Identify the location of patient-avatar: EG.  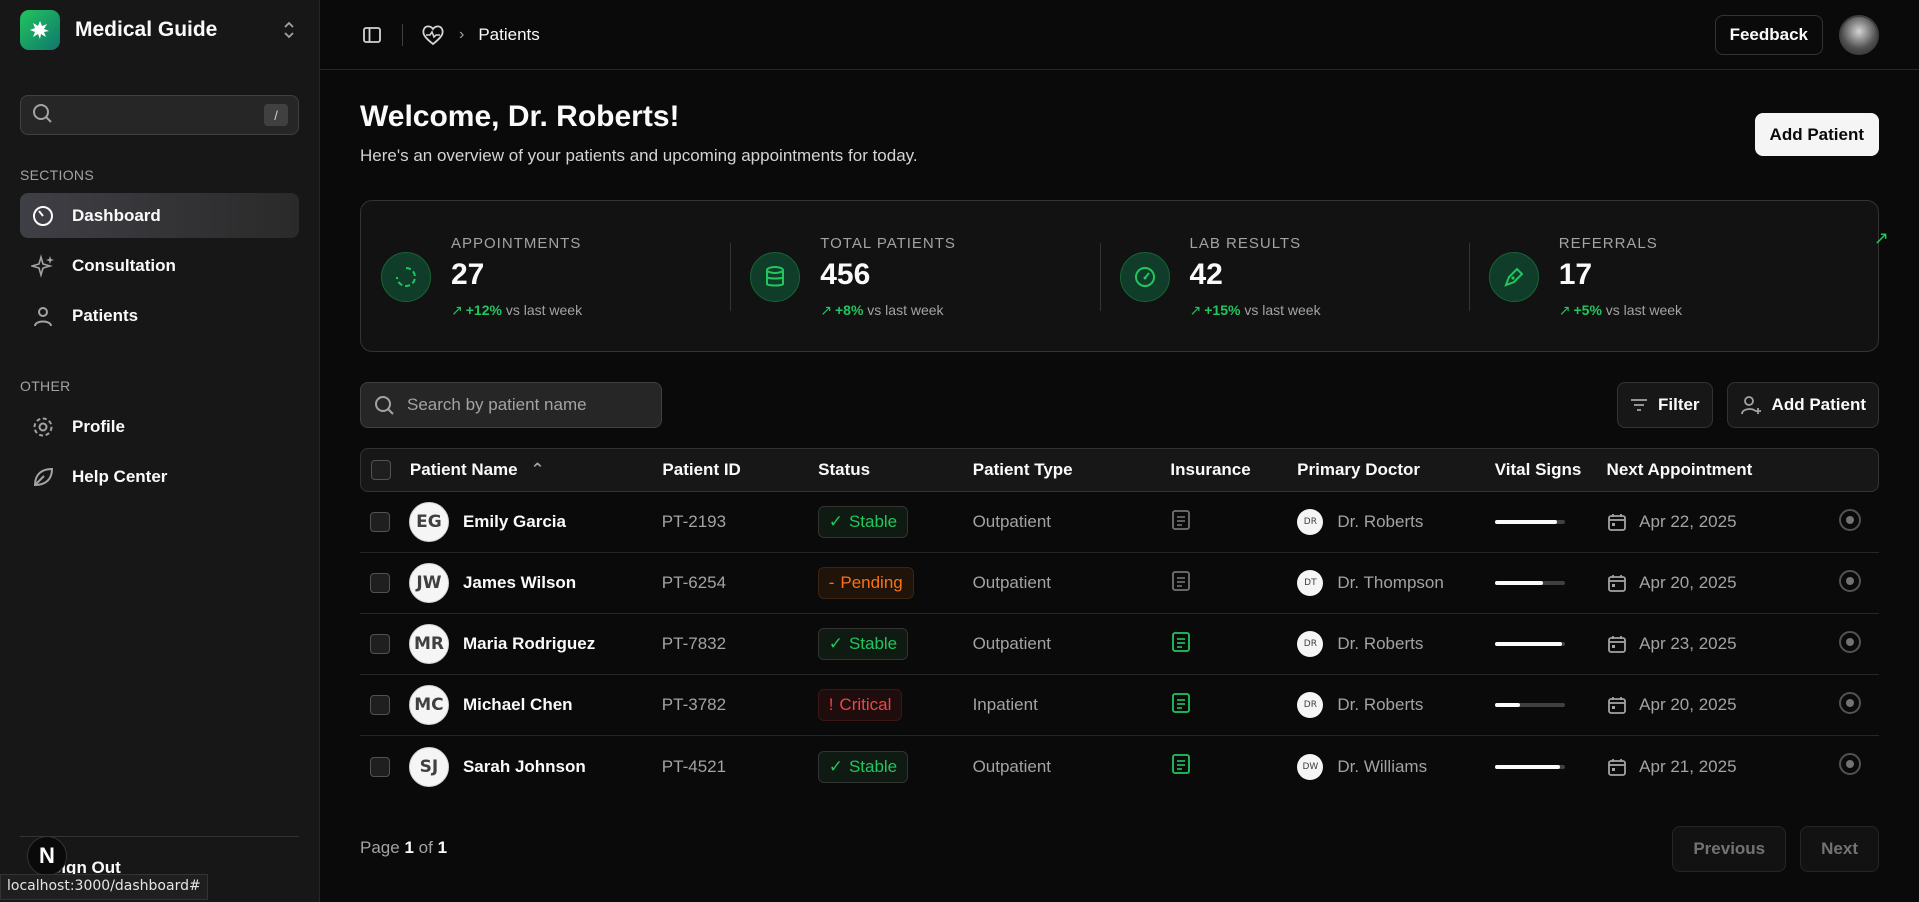
(428, 522).